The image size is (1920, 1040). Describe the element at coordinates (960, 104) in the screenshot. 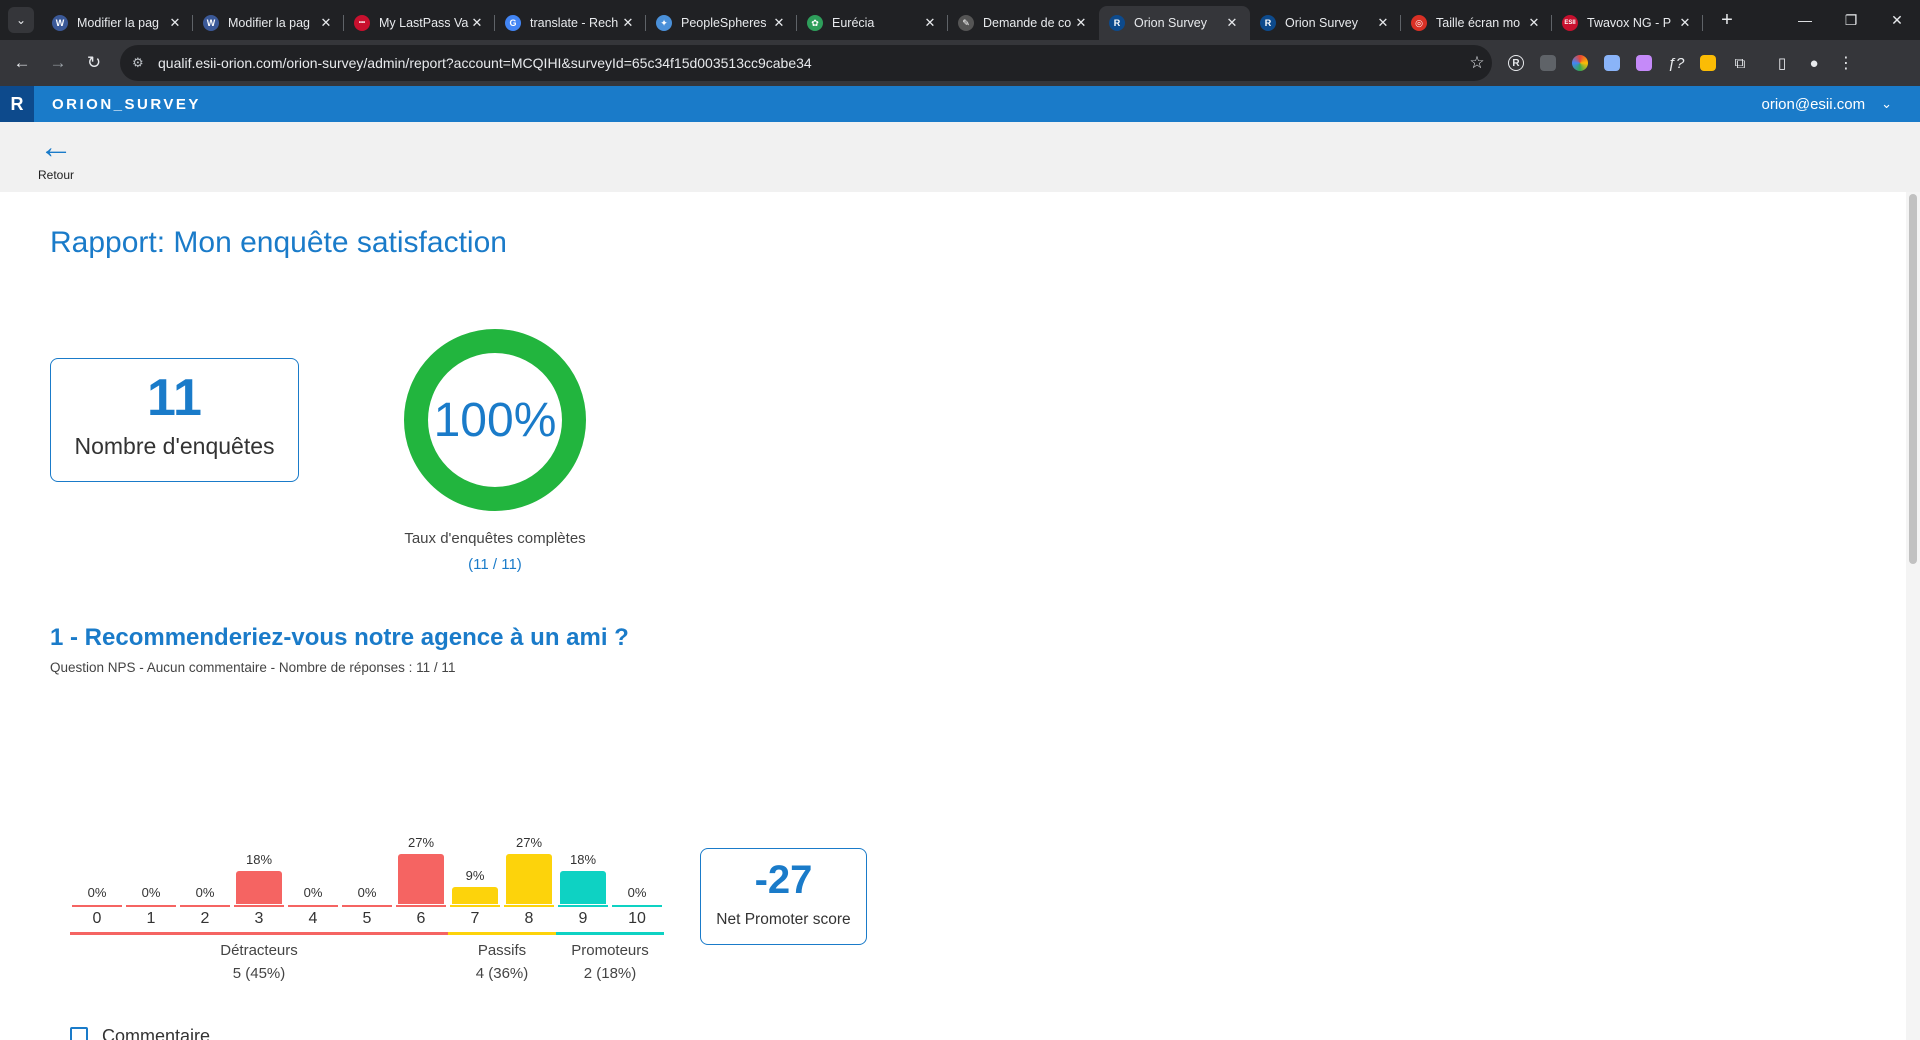

I see `app-header: R ORION_SURVEY orion@esii.com ⌄` at that location.